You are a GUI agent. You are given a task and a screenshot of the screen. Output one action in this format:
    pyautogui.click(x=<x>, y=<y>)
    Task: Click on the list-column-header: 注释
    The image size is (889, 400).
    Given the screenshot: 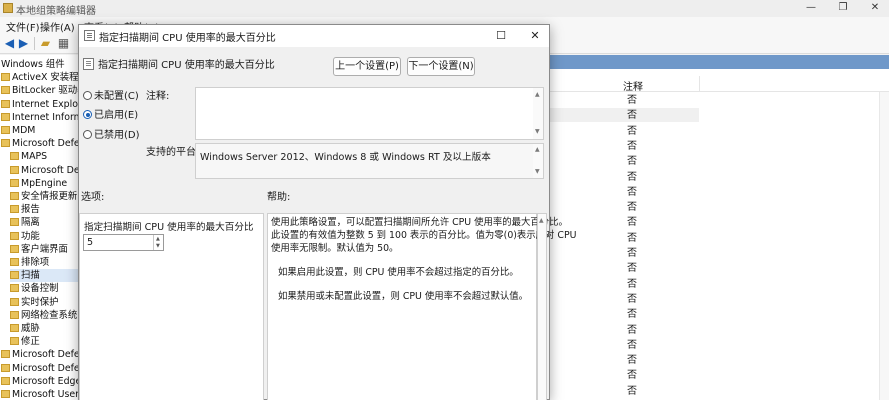 What is the action you would take?
    pyautogui.click(x=719, y=84)
    